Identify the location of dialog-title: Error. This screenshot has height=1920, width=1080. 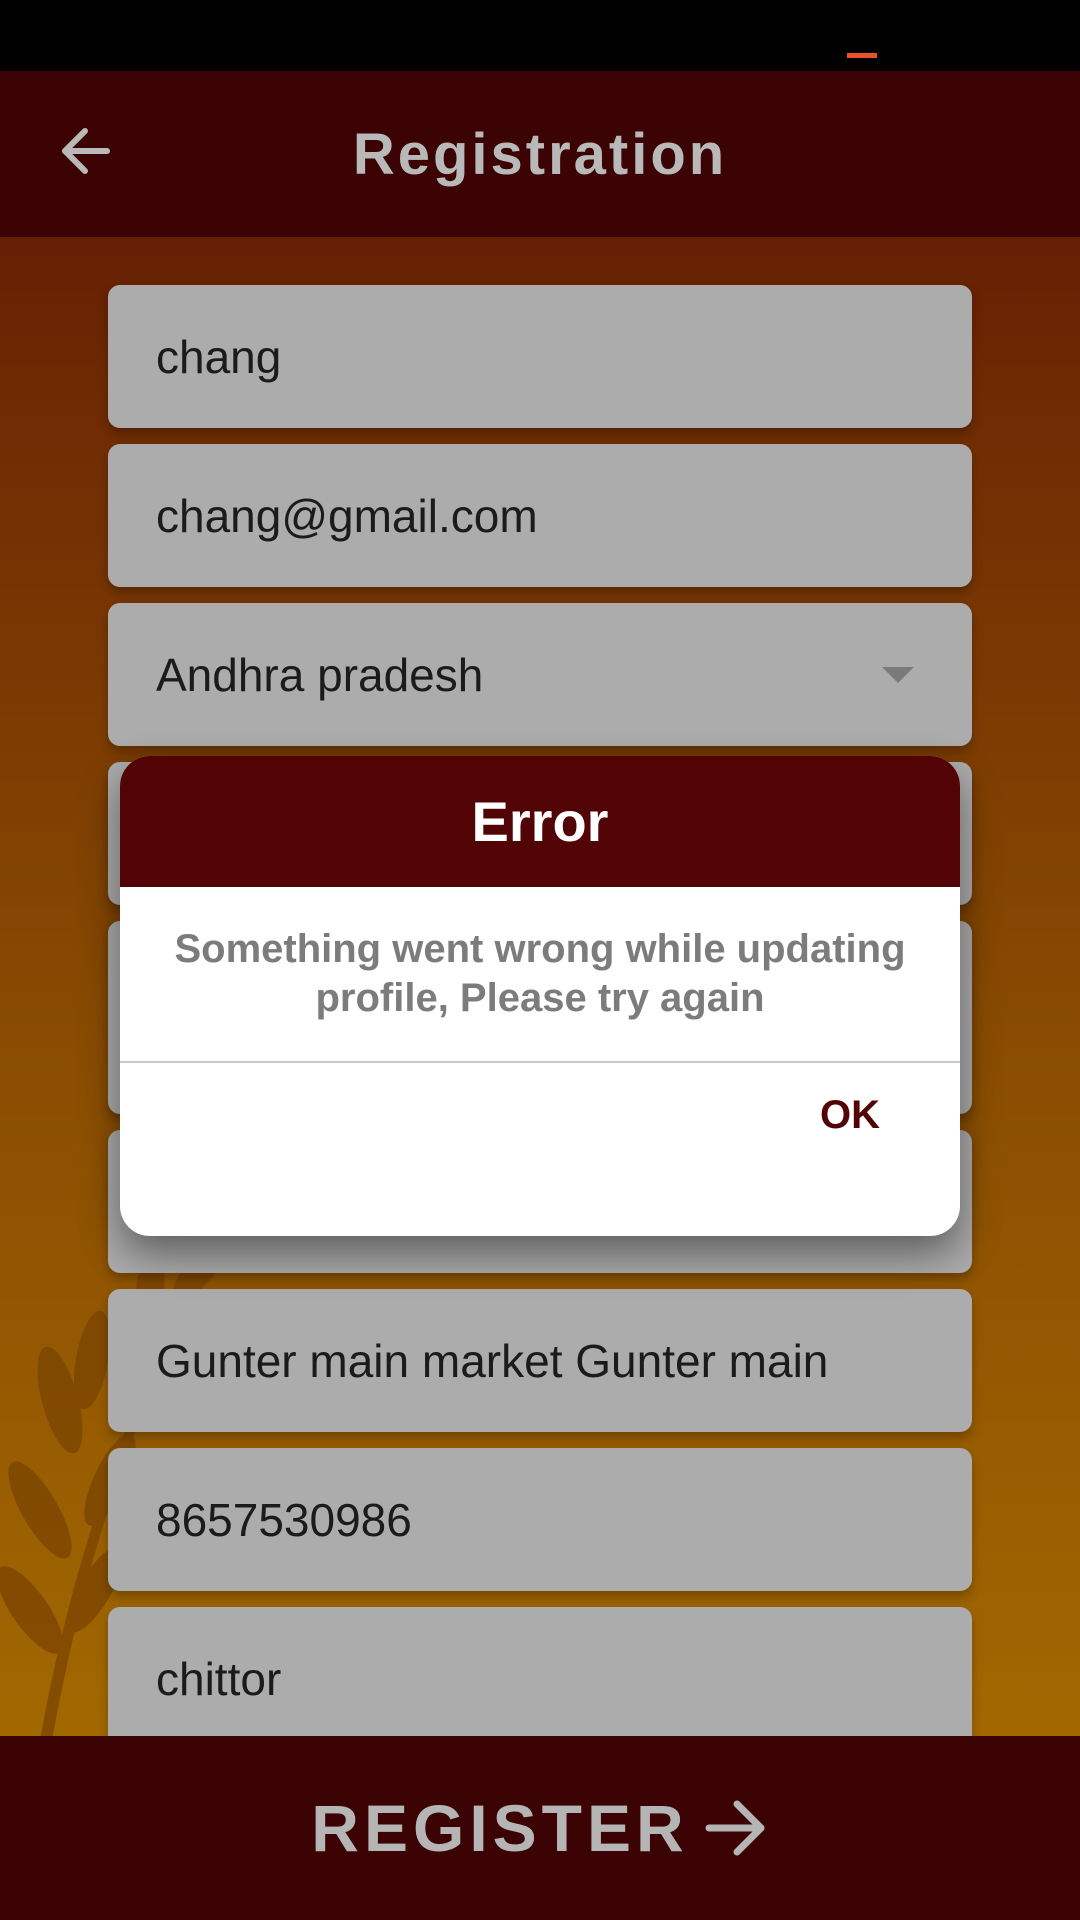
(540, 821).